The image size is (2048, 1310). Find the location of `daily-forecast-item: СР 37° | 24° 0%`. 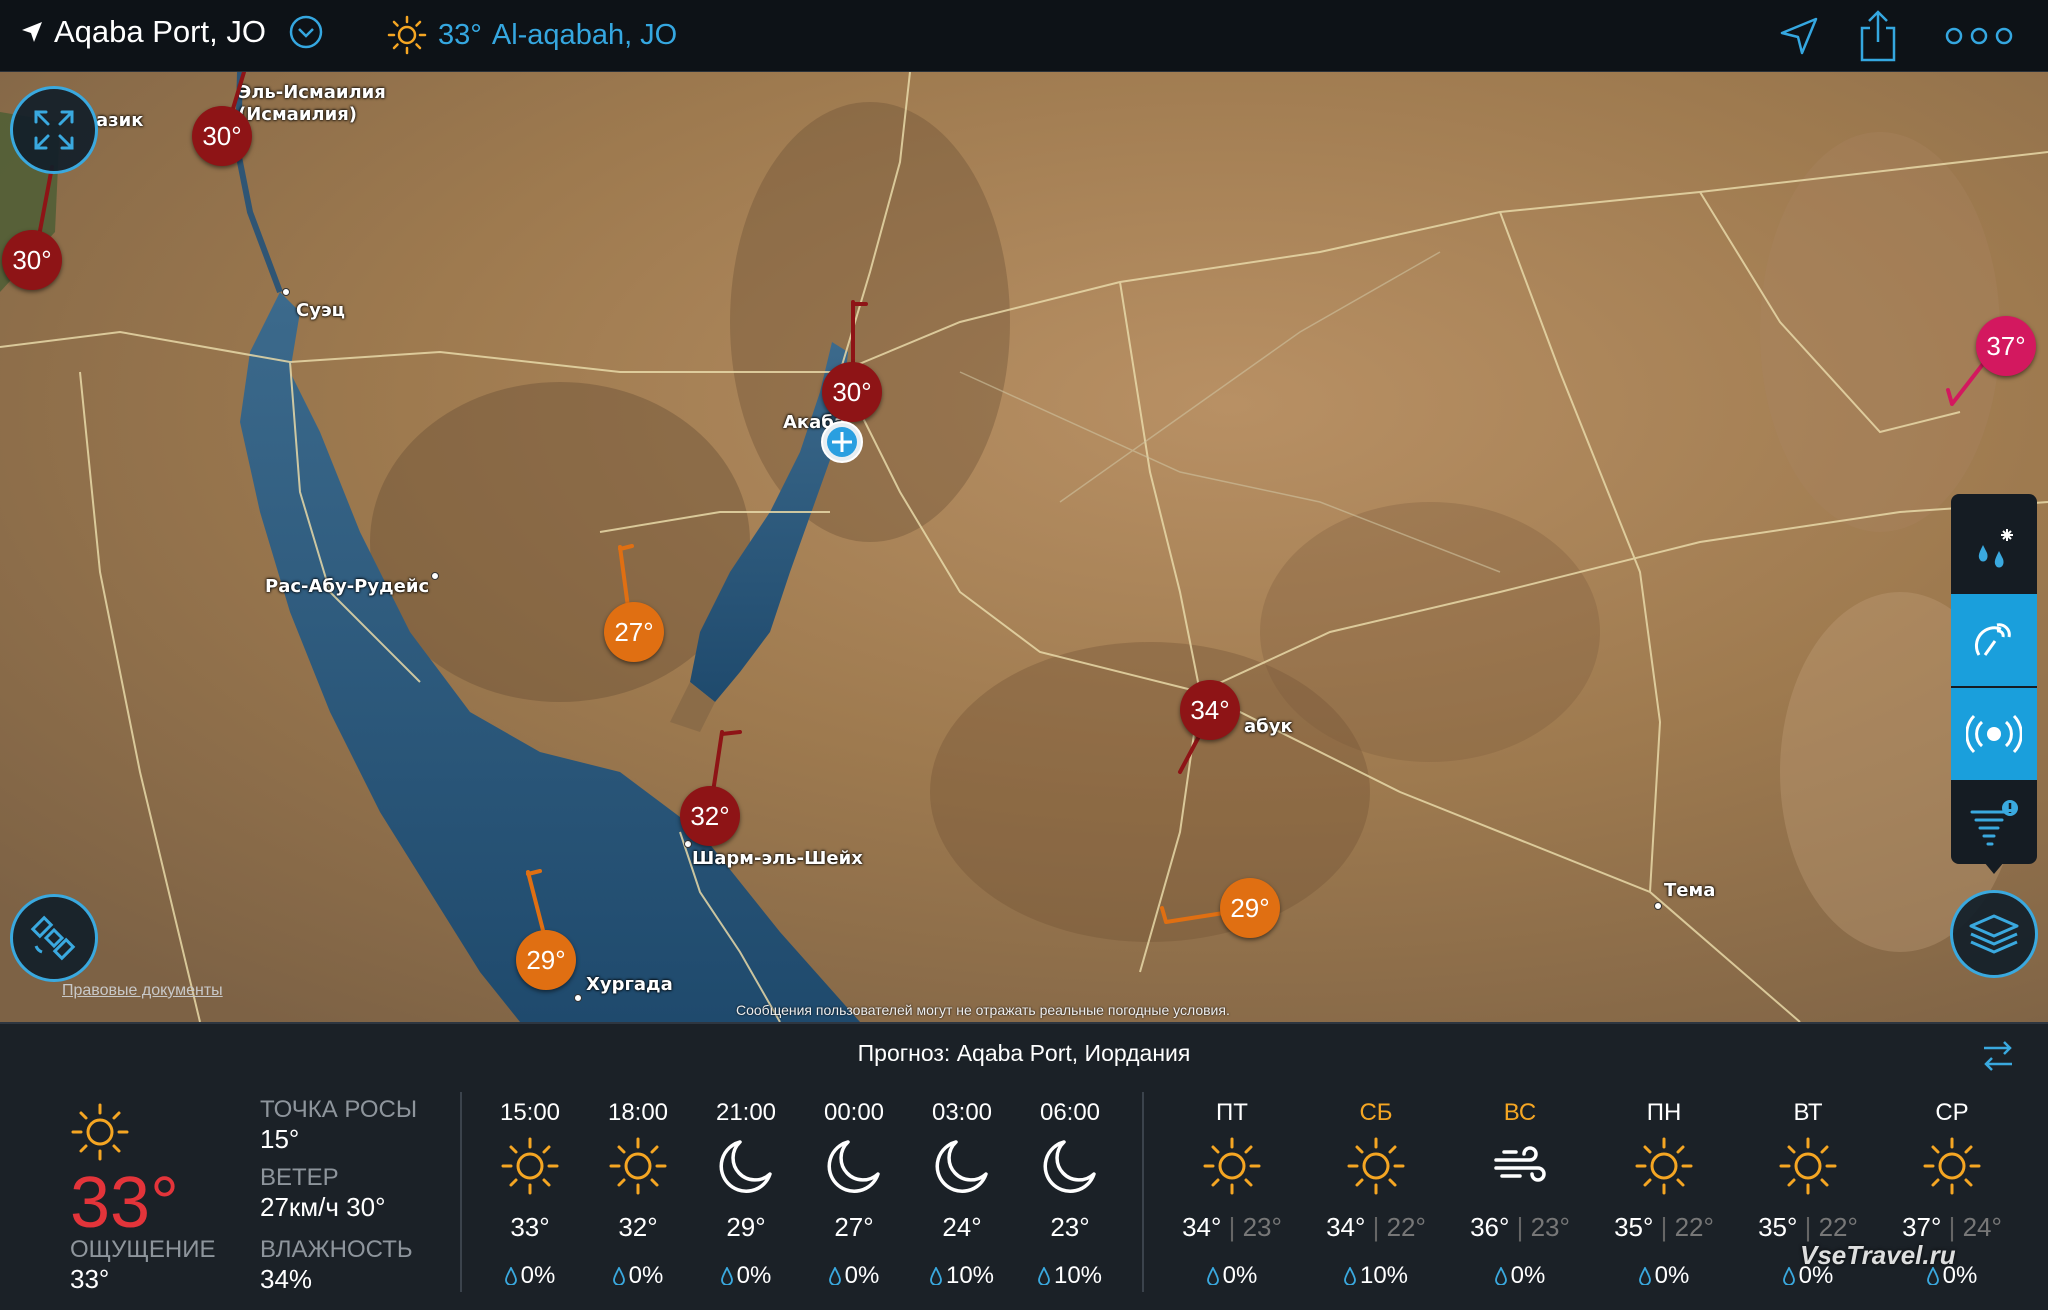

daily-forecast-item: СР 37° | 24° 0% is located at coordinates (1952, 1196).